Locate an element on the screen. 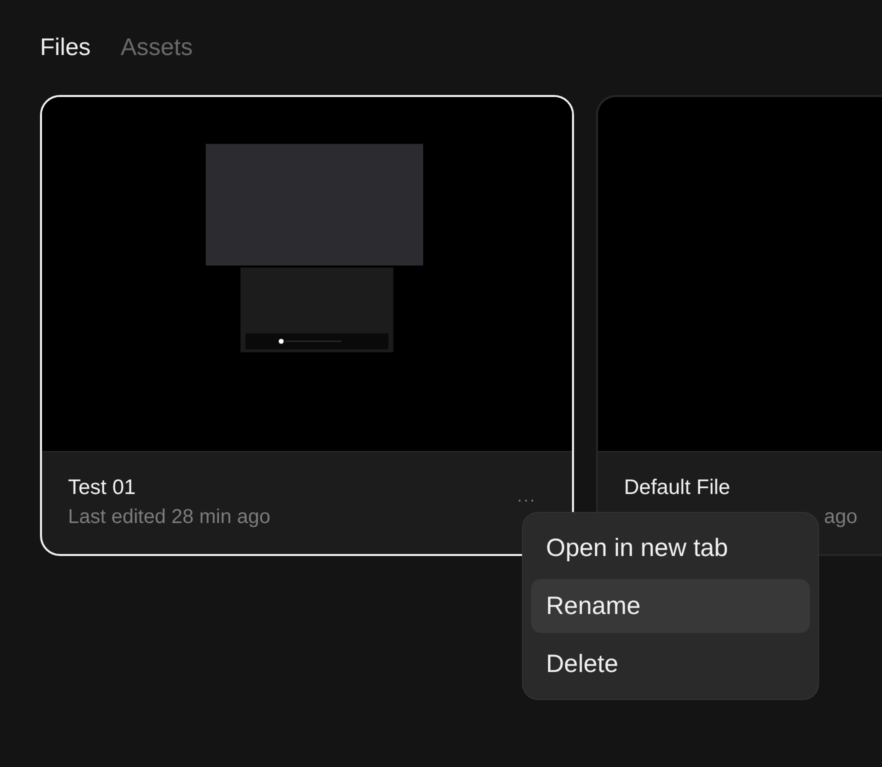 This screenshot has width=882, height=767. file-name: Default File is located at coordinates (677, 488).